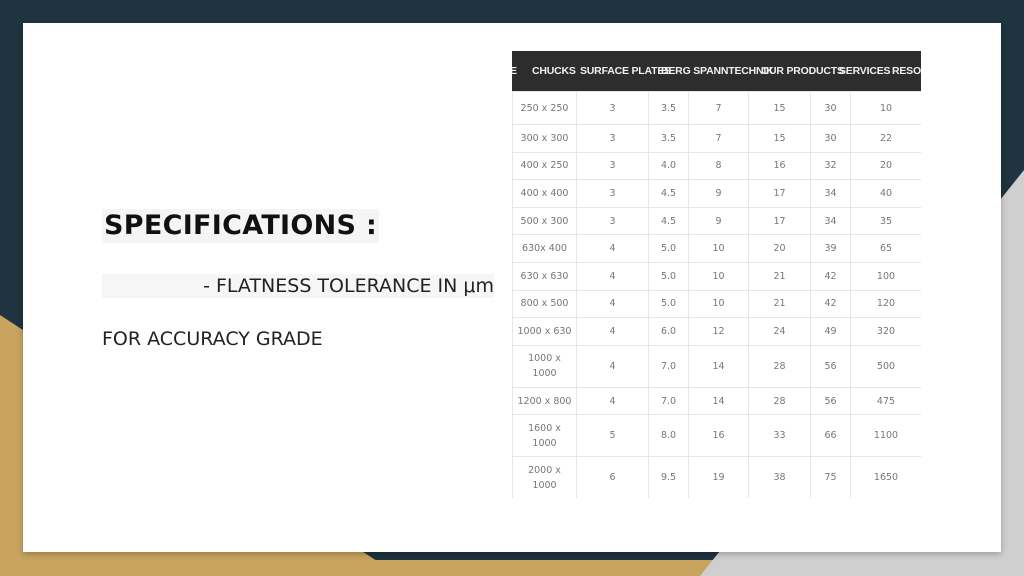 The image size is (1024, 576). Describe the element at coordinates (885, 366) in the screenshot. I see `tolerance-cell: 500` at that location.